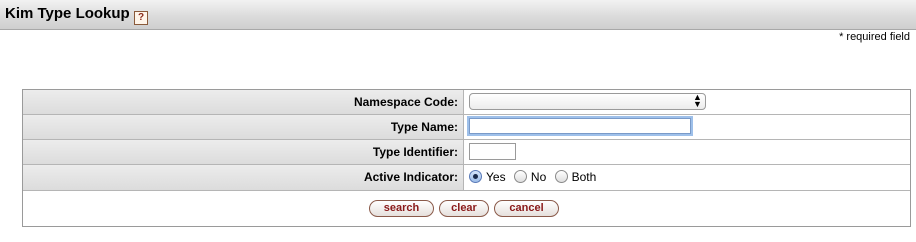  What do you see at coordinates (697, 100) in the screenshot?
I see `select-arrows-icon: ▲ ▼` at bounding box center [697, 100].